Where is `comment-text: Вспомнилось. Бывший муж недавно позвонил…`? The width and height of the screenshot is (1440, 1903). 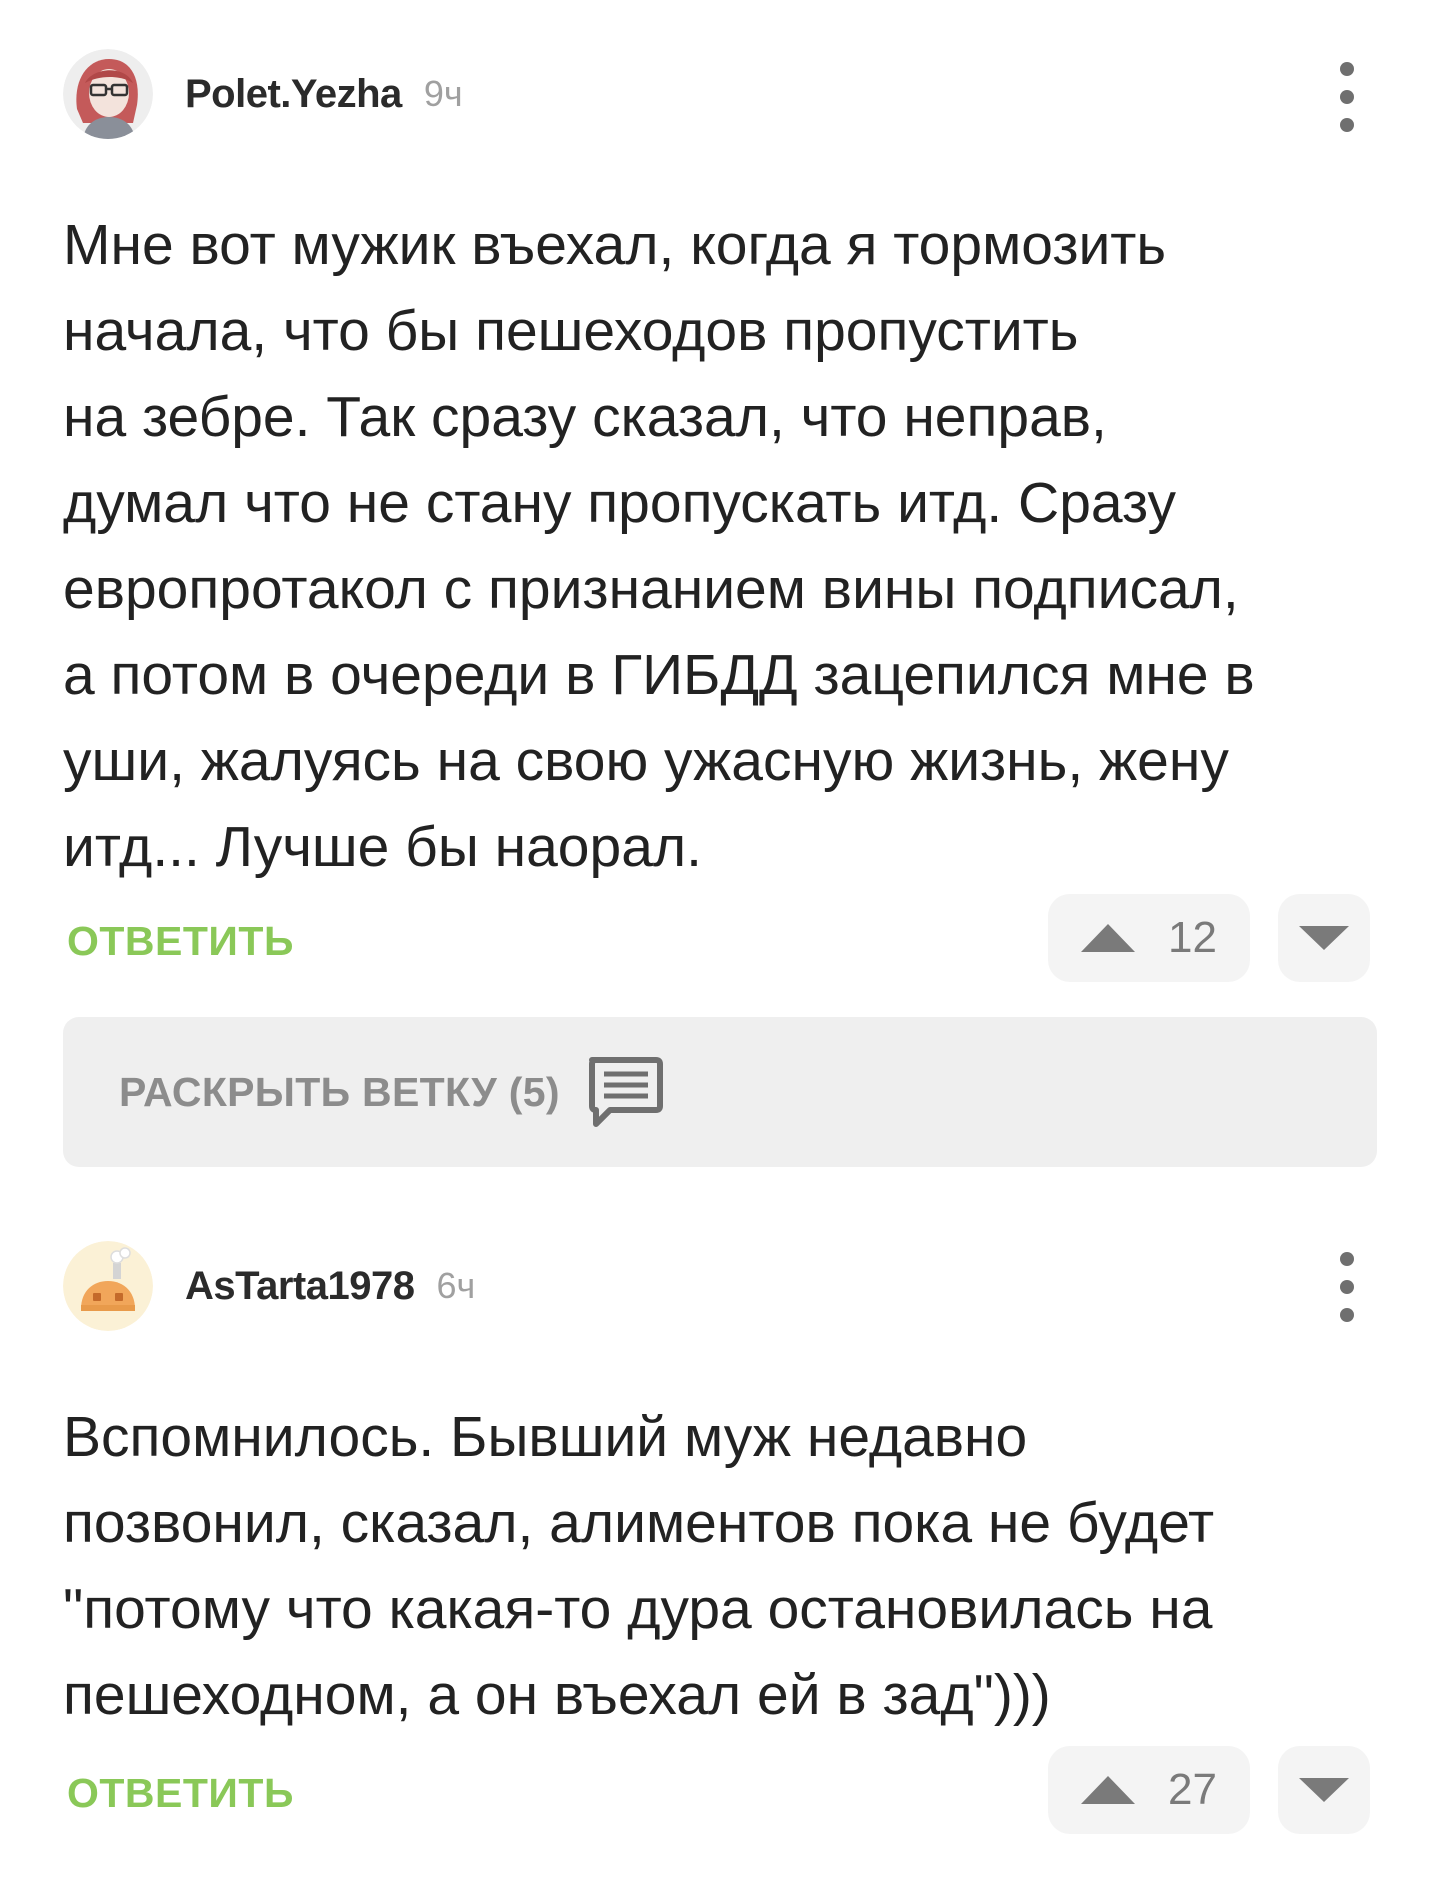
comment-text: Вспомнилось. Бывший муж недавно позвонил… is located at coordinates (639, 1566).